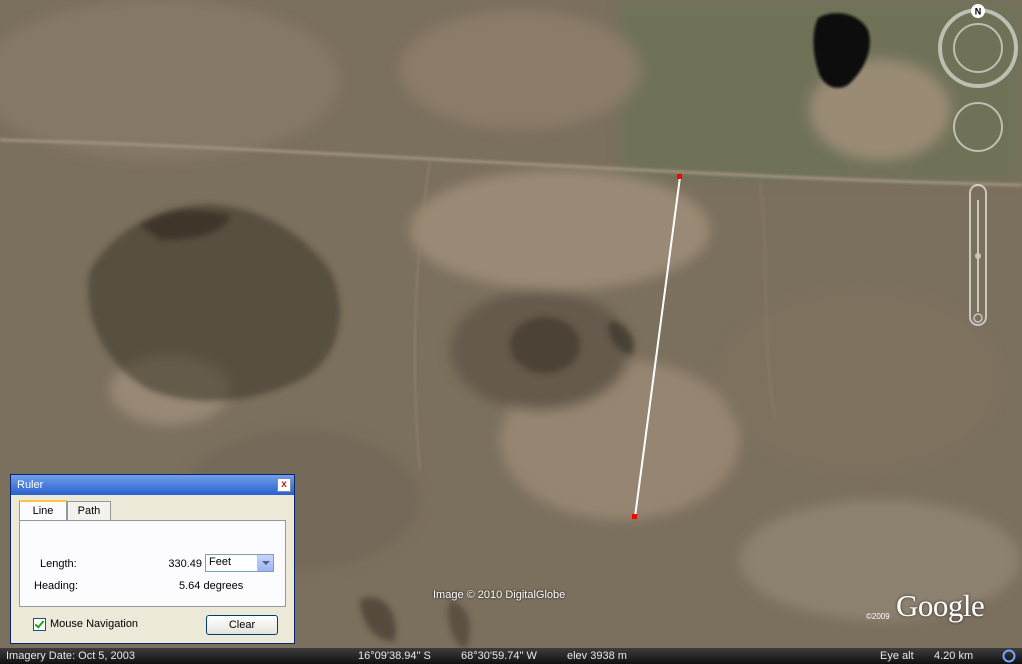  What do you see at coordinates (71, 656) in the screenshot?
I see `imagery-date: Imagery Date: Oct 5, 2003` at bounding box center [71, 656].